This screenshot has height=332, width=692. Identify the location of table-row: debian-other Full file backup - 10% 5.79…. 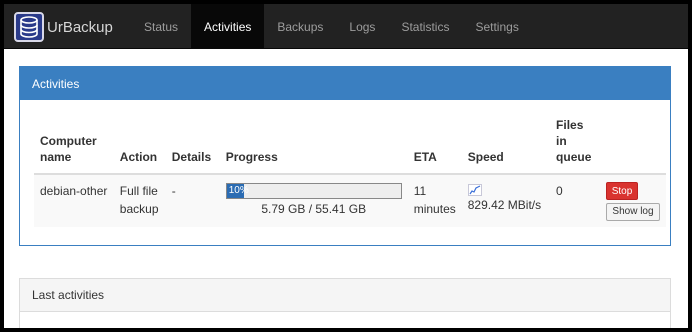
(350, 200).